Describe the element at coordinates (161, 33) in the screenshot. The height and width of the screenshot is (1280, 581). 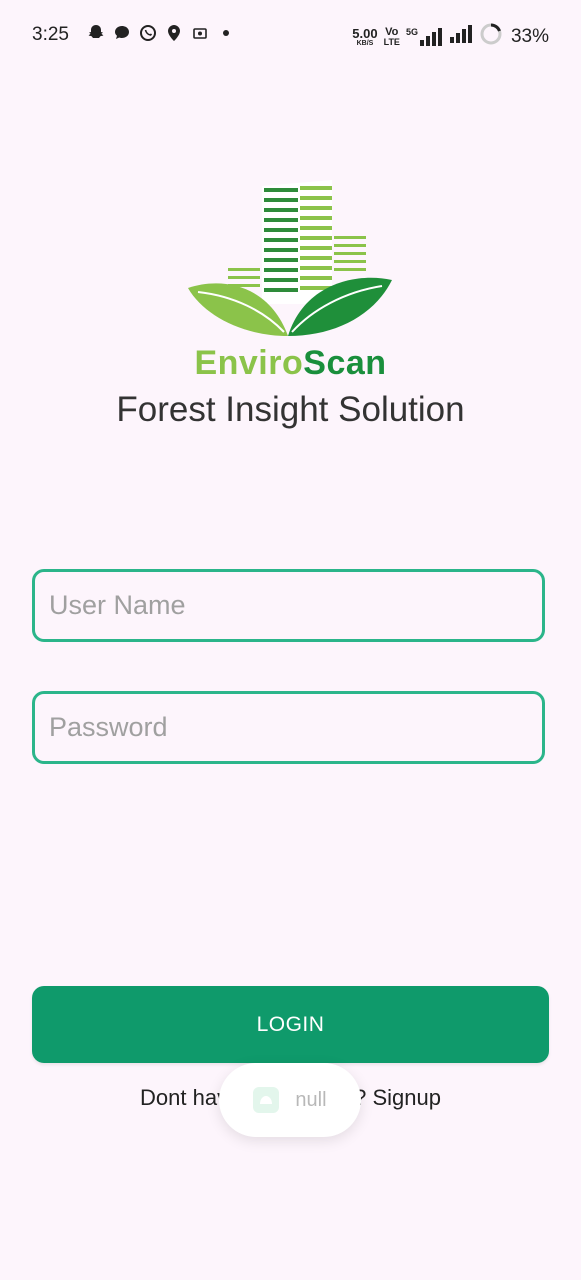
I see `notification-icons` at that location.